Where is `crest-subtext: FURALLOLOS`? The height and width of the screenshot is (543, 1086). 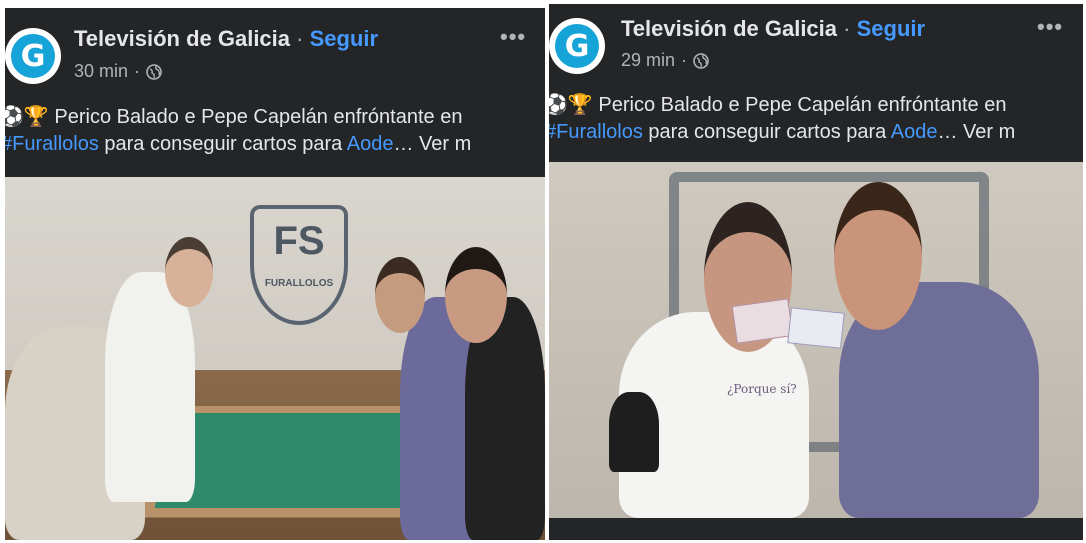
crest-subtext: FURALLOLOS is located at coordinates (299, 283).